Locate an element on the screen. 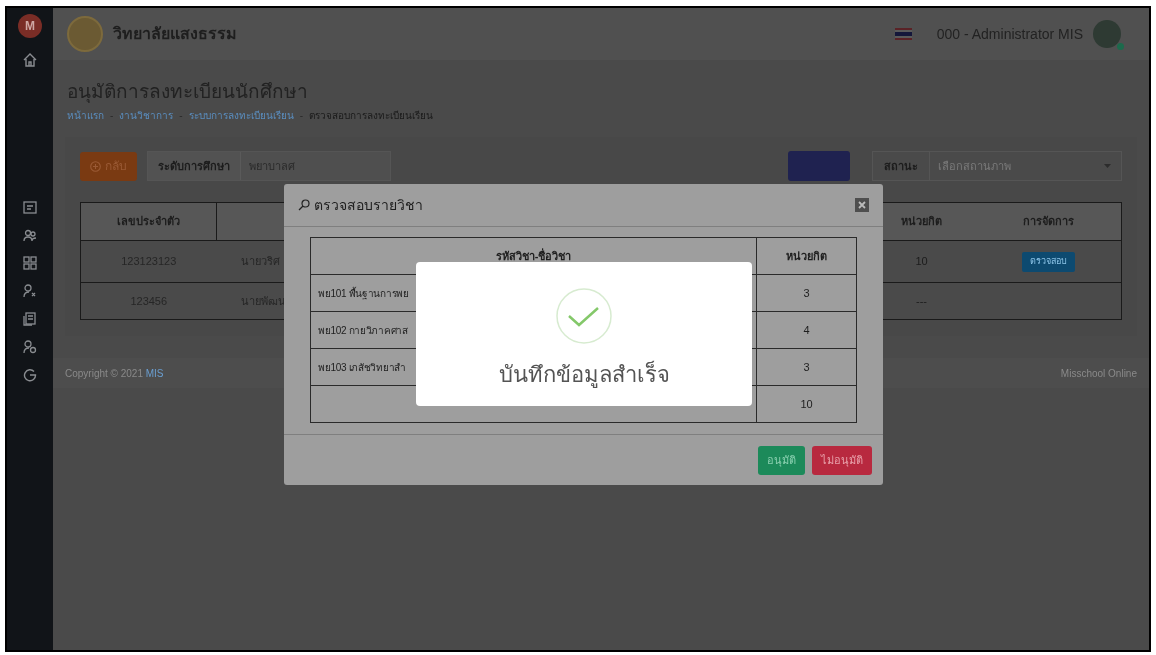 This screenshot has width=1156, height=655. course-name: พย102 กายวิภาคศาส is located at coordinates (363, 330).